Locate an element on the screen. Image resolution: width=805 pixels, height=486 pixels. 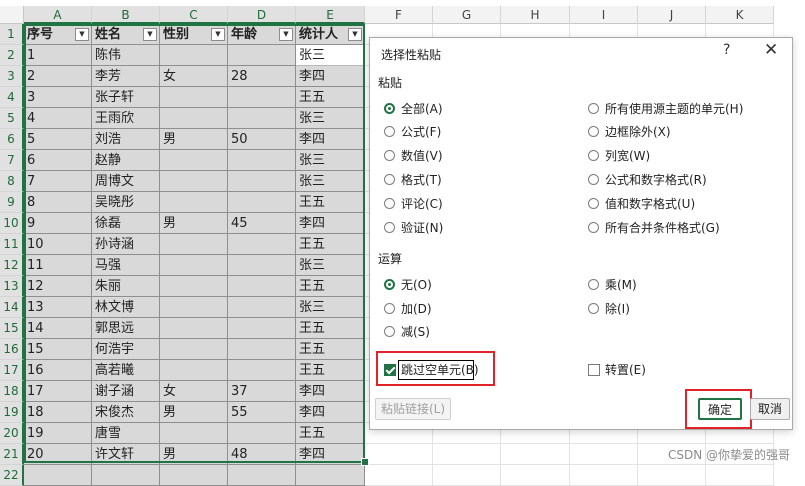
column-header-b: B is located at coordinates (126, 15).